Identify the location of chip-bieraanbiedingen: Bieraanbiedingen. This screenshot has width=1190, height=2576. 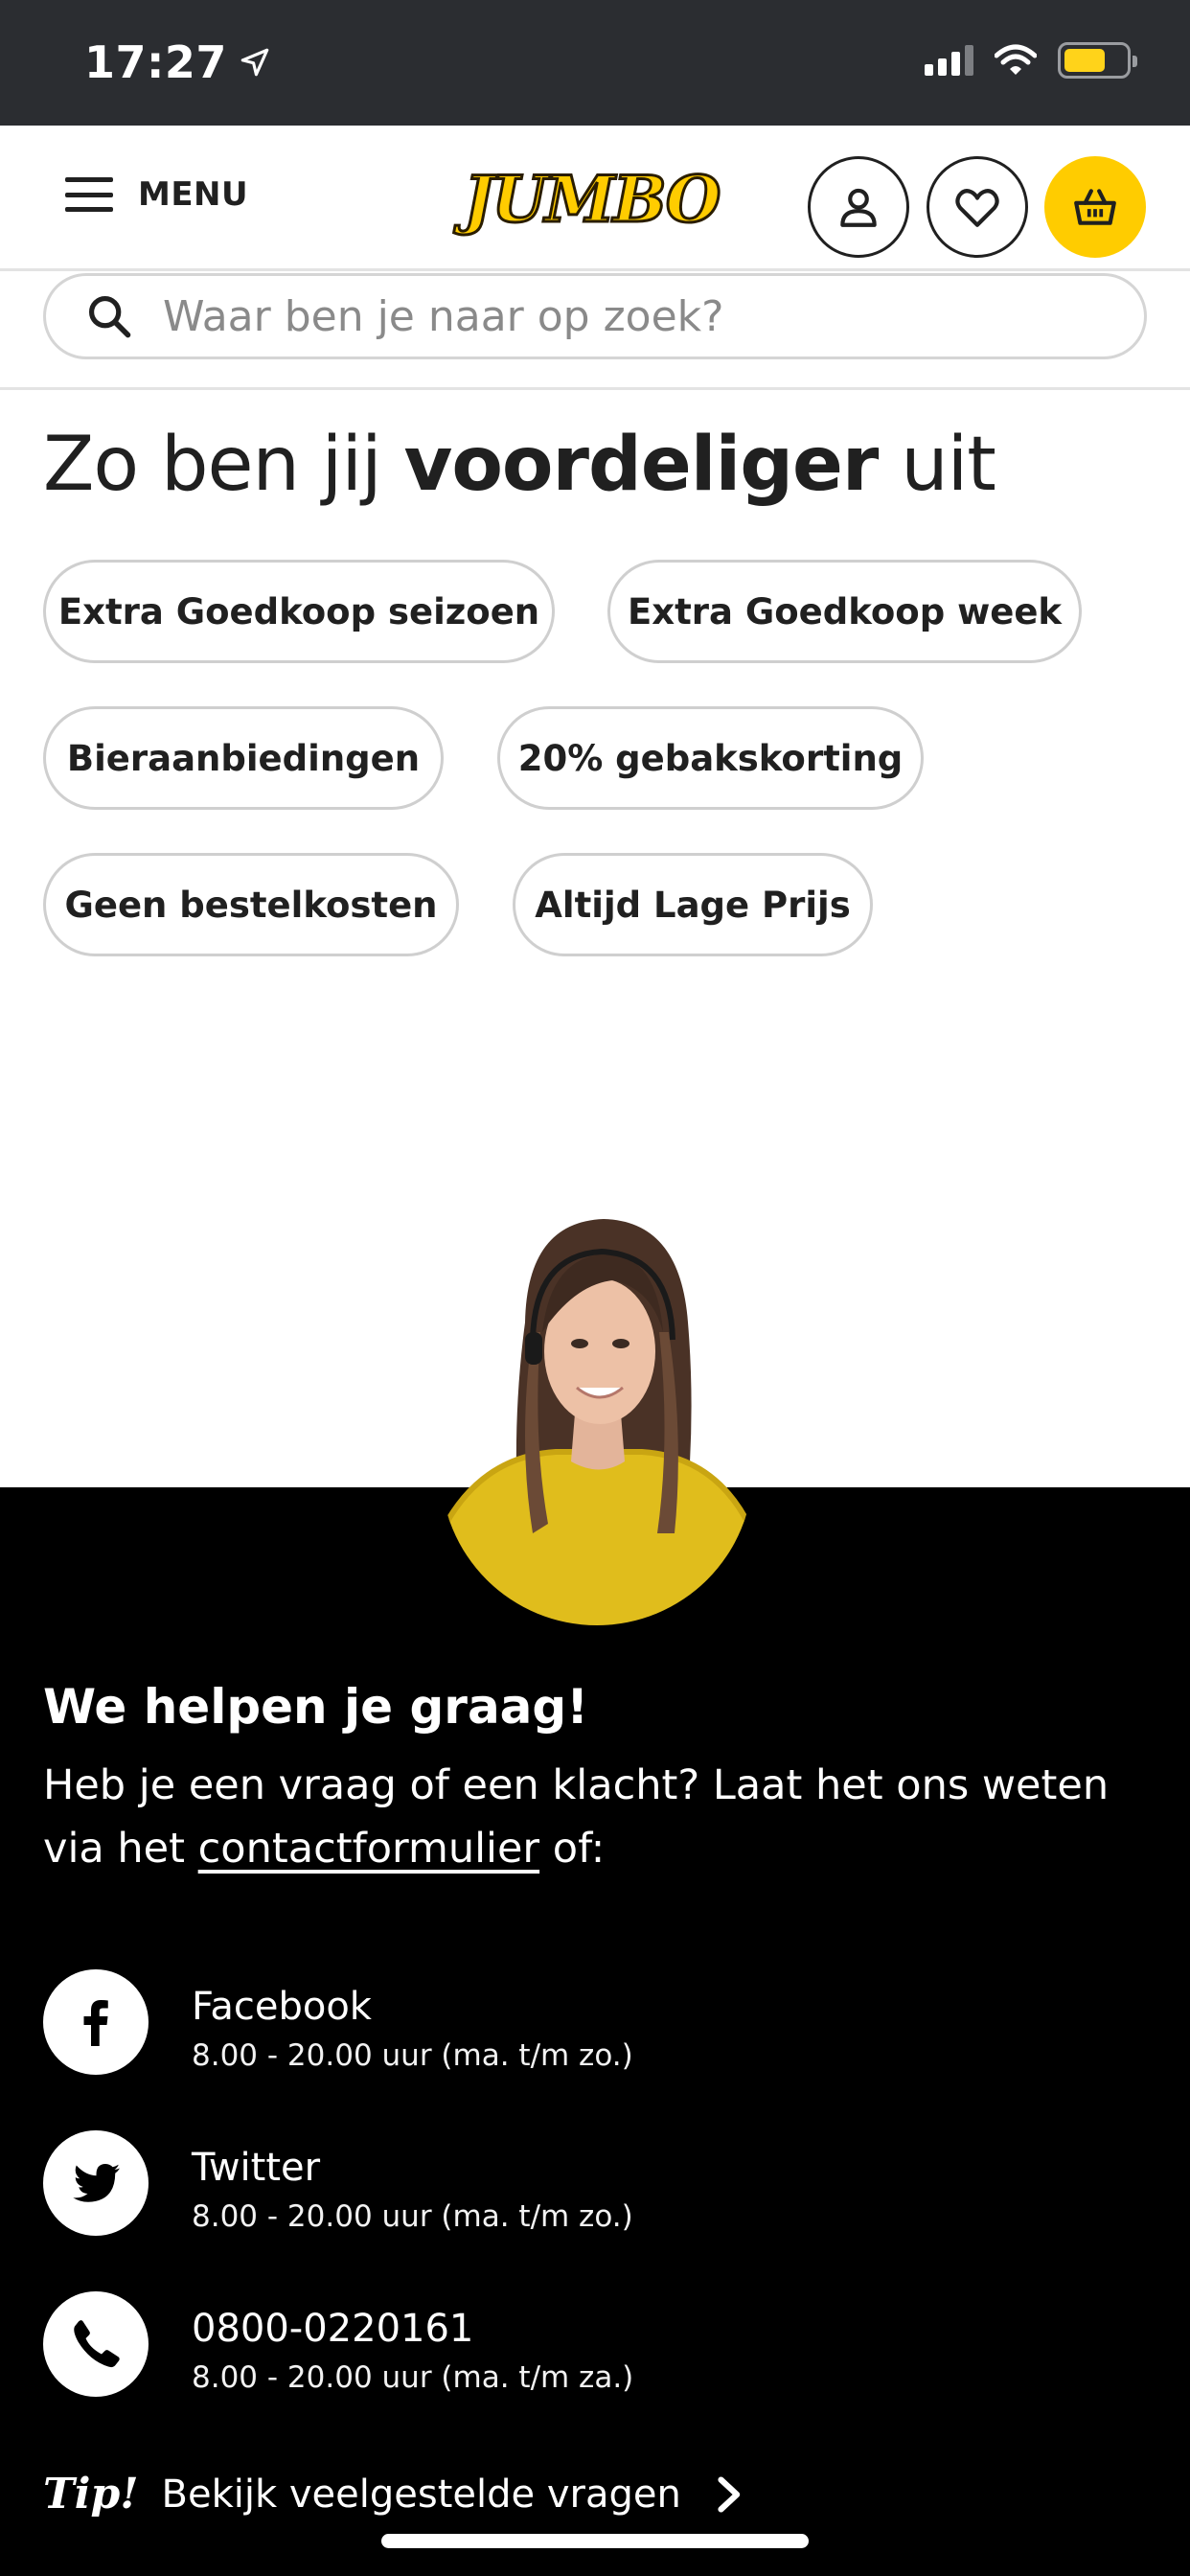
(244, 758).